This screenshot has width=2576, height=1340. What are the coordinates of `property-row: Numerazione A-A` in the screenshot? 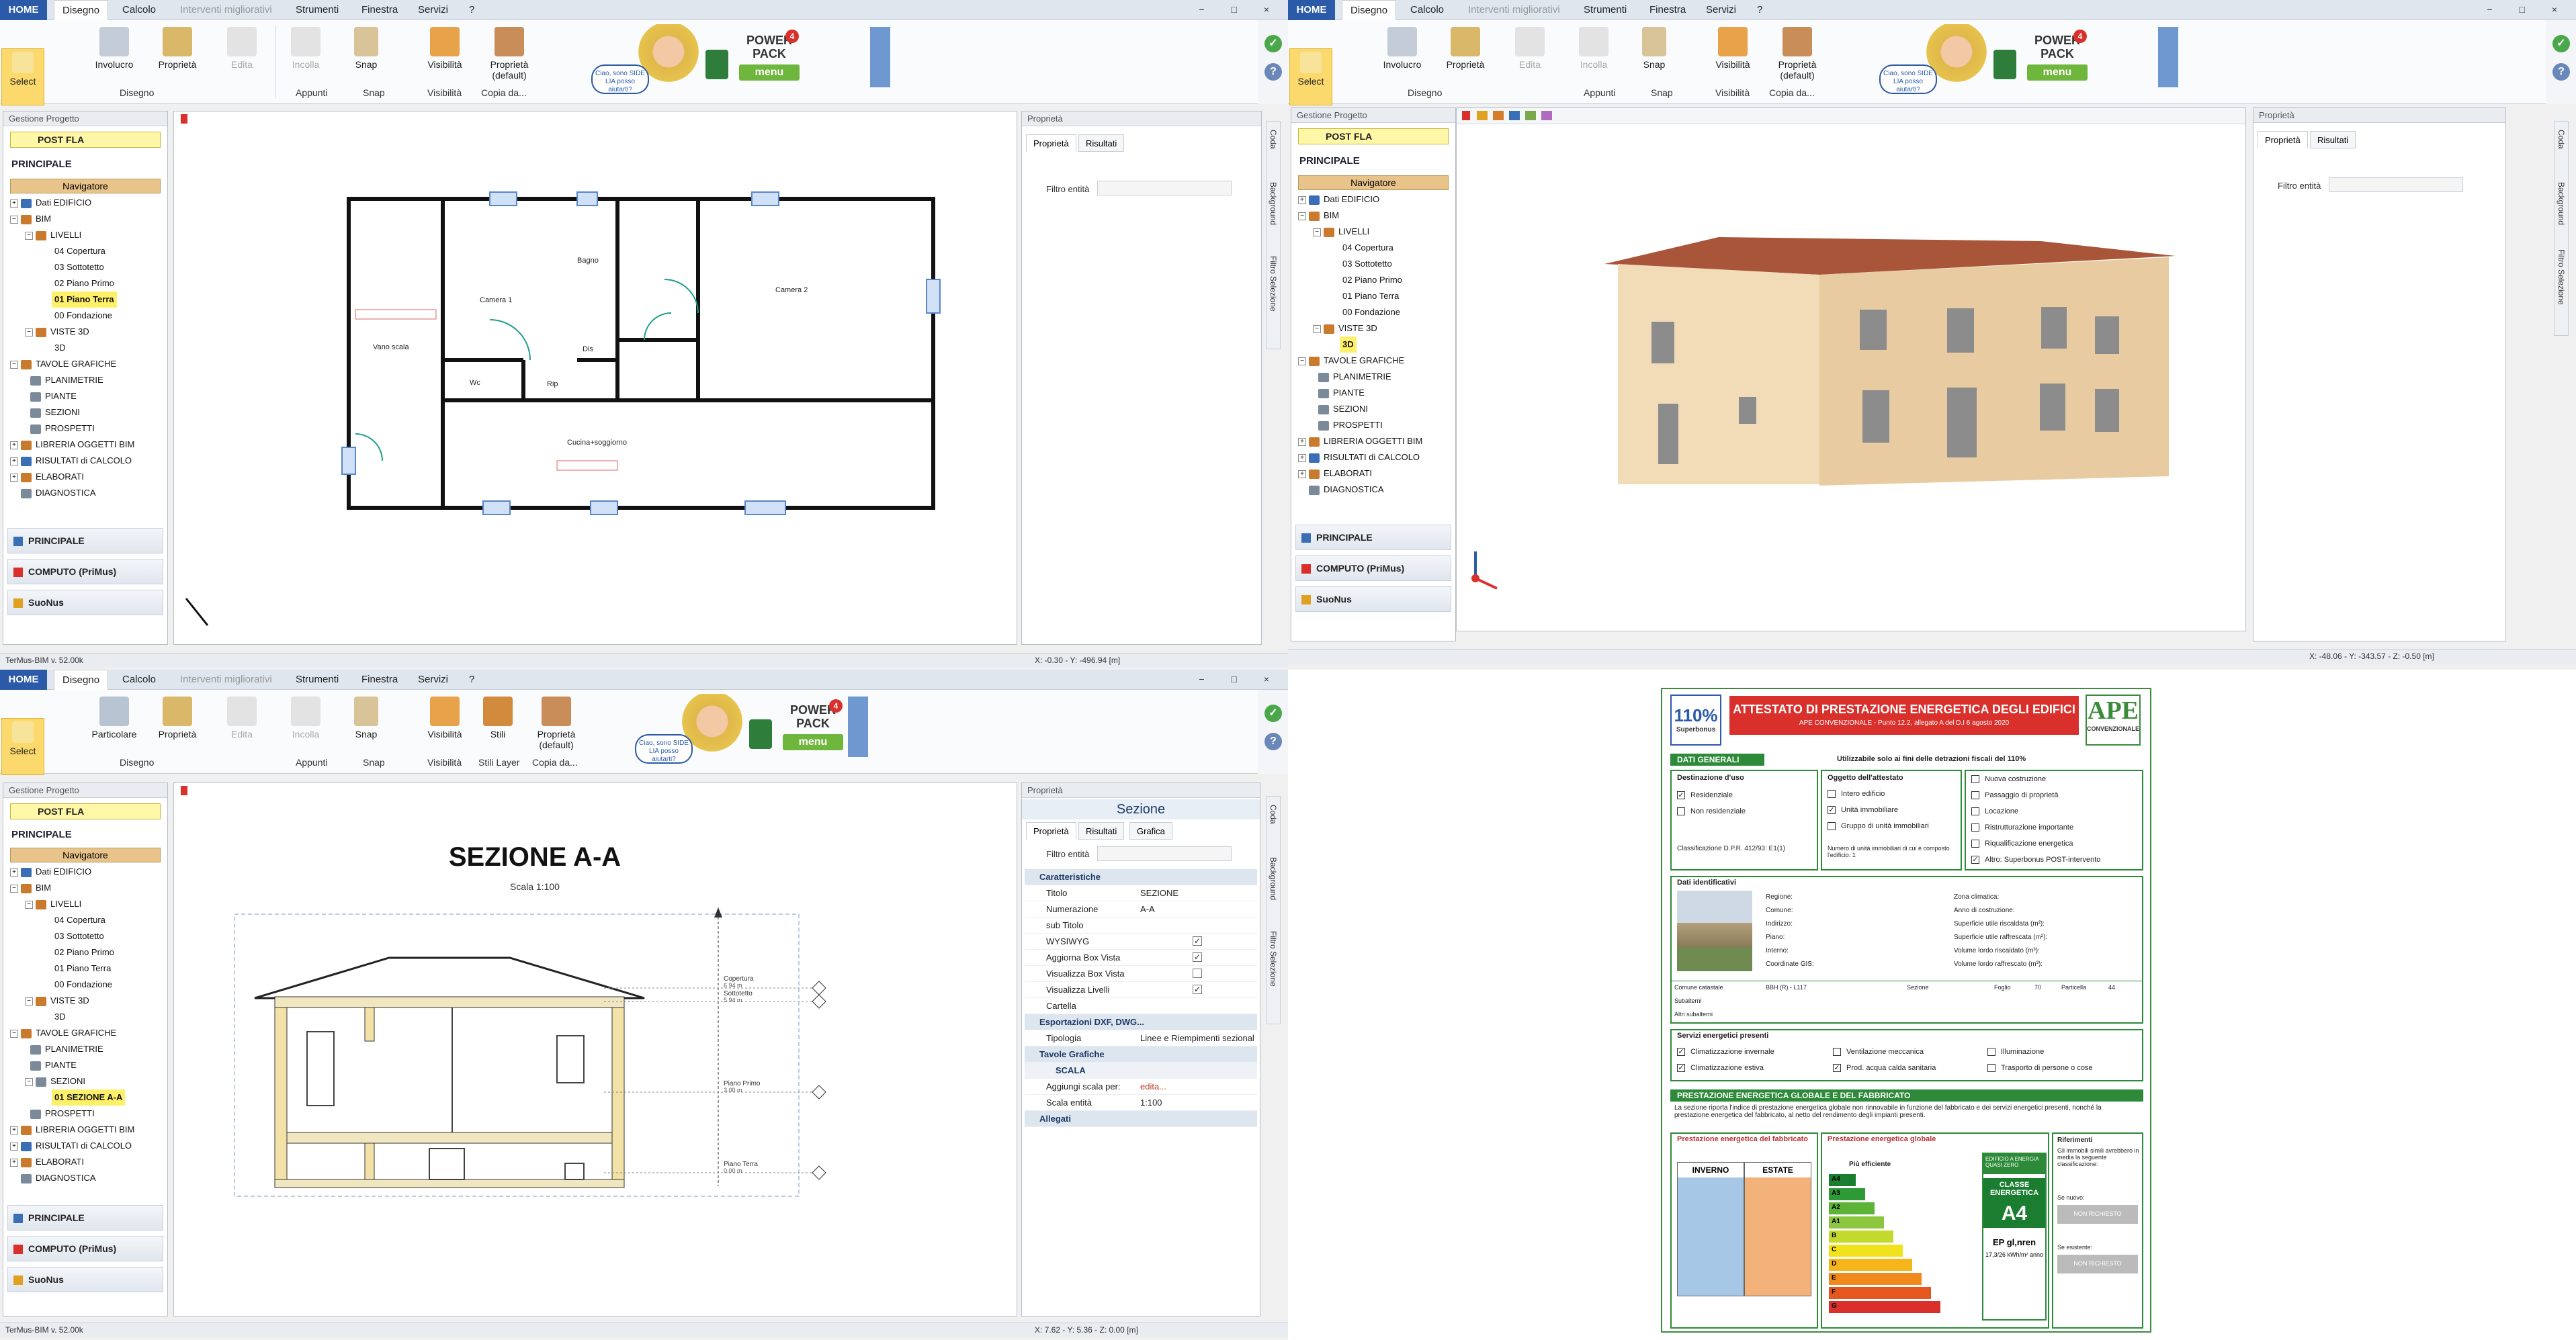 It's located at (1141, 909).